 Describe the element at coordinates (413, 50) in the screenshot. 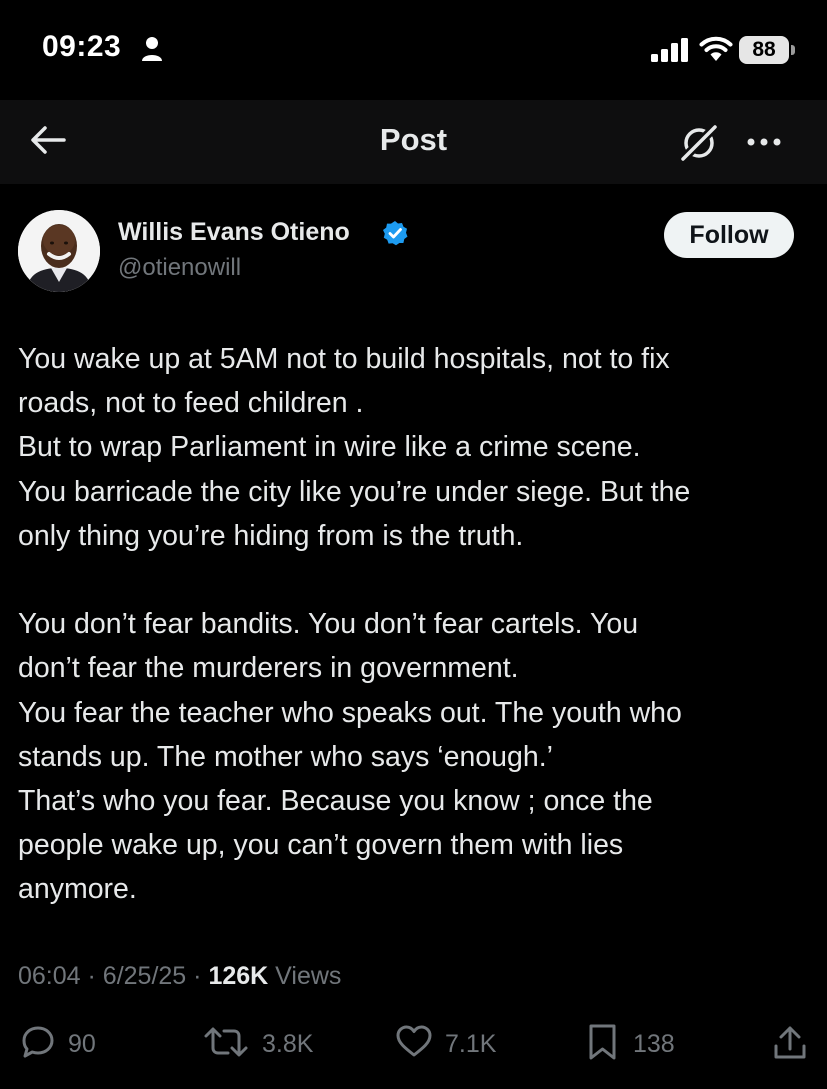

I see `status-bar: 09:23 88` at that location.